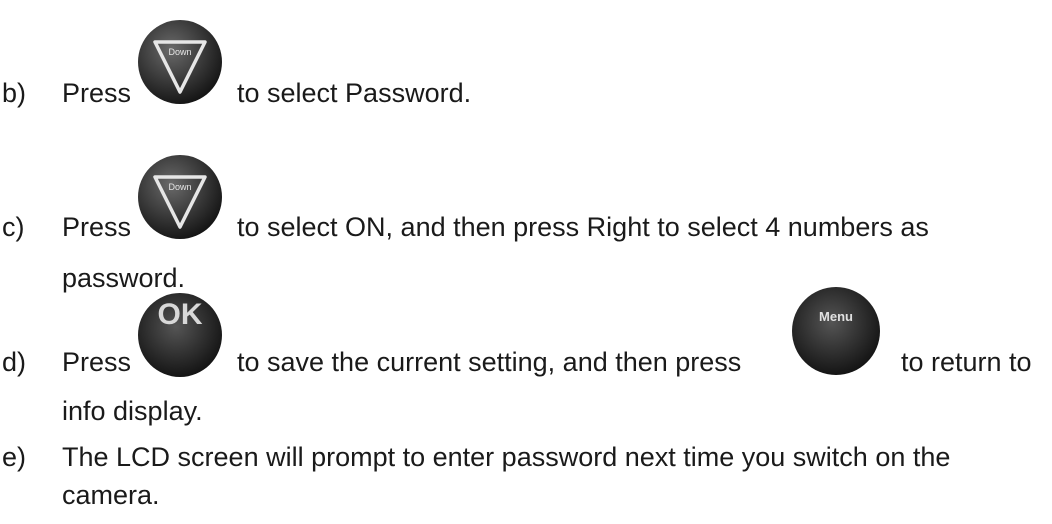  What do you see at coordinates (836, 316) in the screenshot?
I see `menu-button-label: Menu` at bounding box center [836, 316].